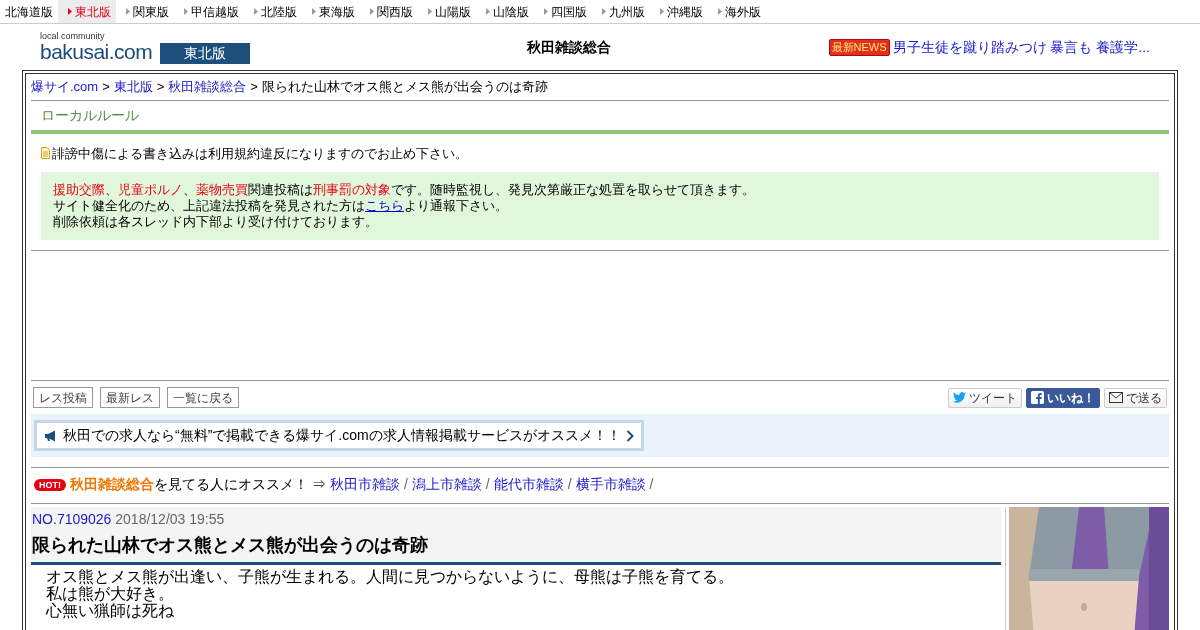 The width and height of the screenshot is (1200, 630). Describe the element at coordinates (63, 397) in the screenshot. I see `action-button: レス投稿` at that location.